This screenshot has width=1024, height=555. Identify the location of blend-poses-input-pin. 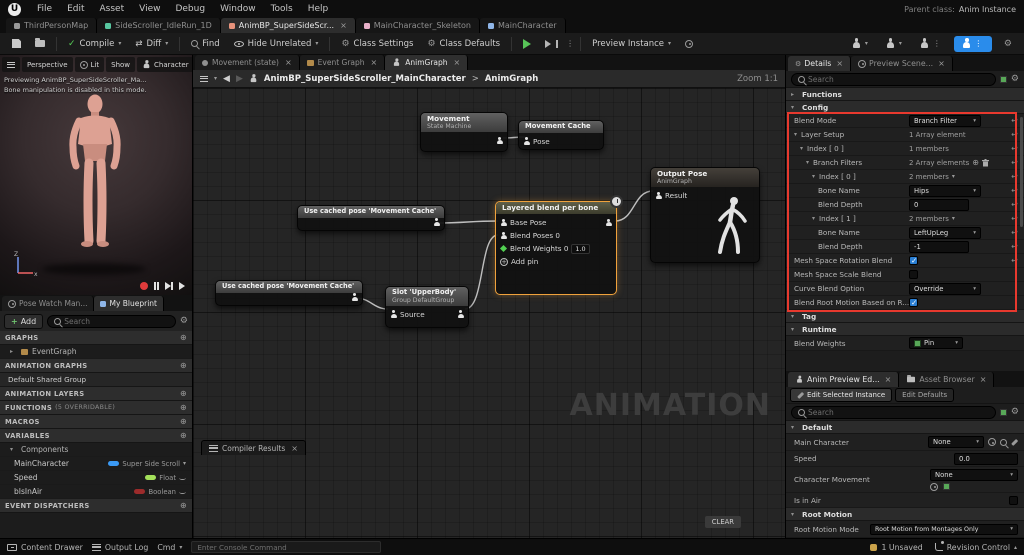
(503, 235).